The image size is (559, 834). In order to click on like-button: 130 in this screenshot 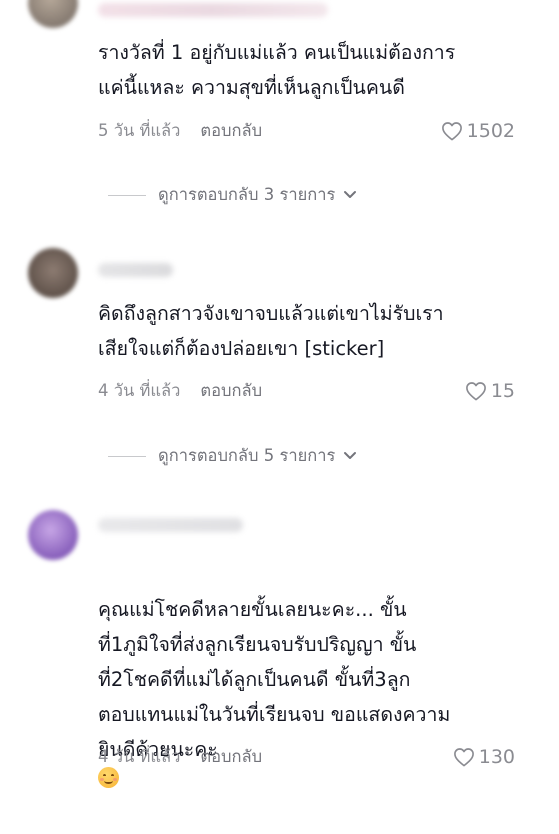, I will do `click(484, 757)`.